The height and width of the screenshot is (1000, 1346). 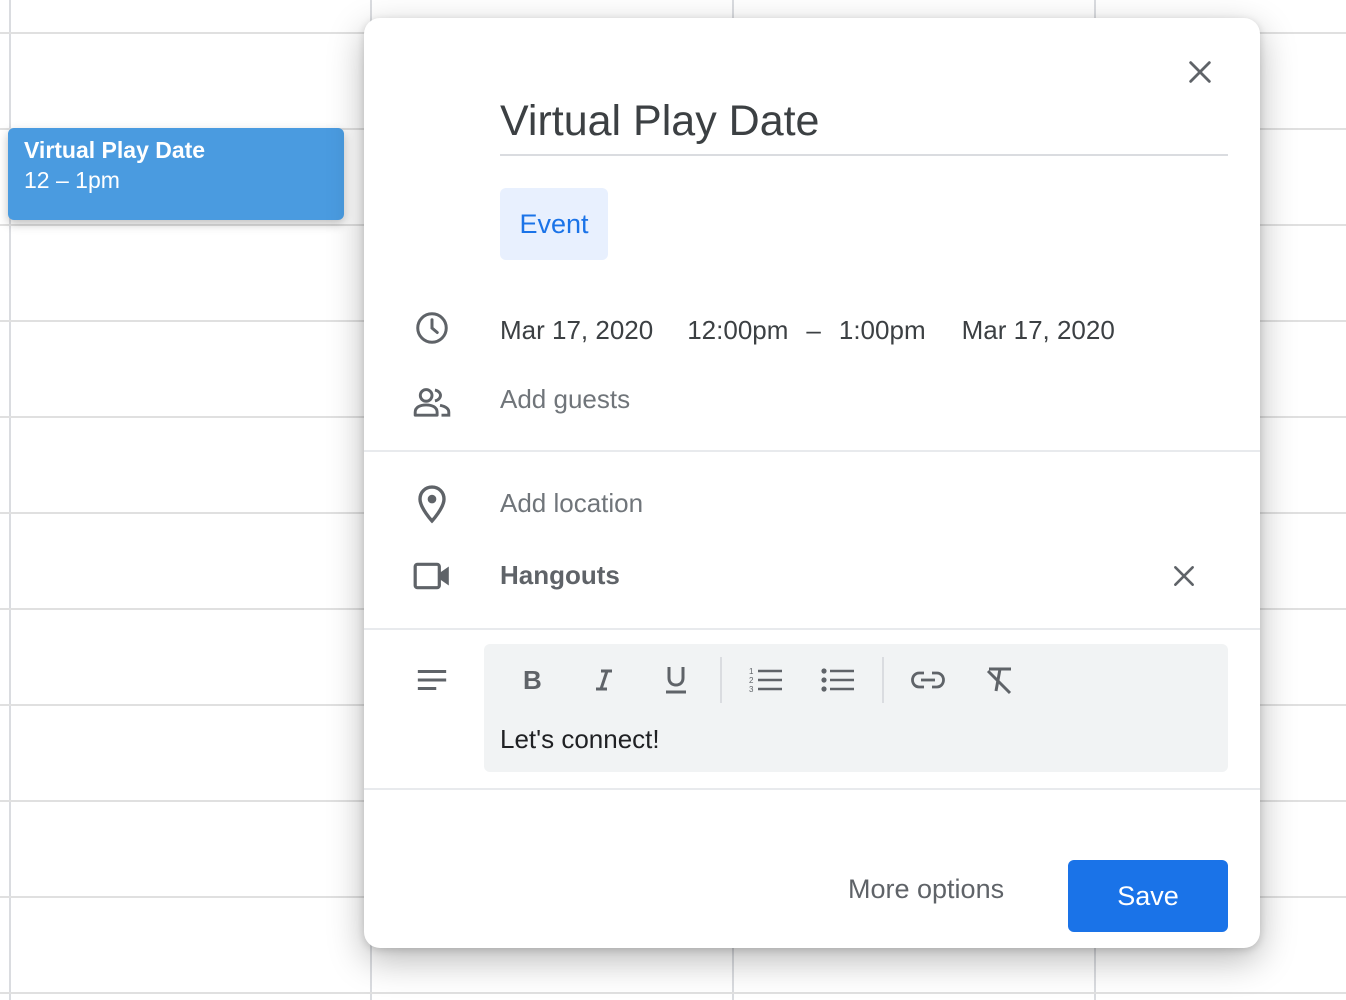 I want to click on link-icon, so click(x=928, y=680).